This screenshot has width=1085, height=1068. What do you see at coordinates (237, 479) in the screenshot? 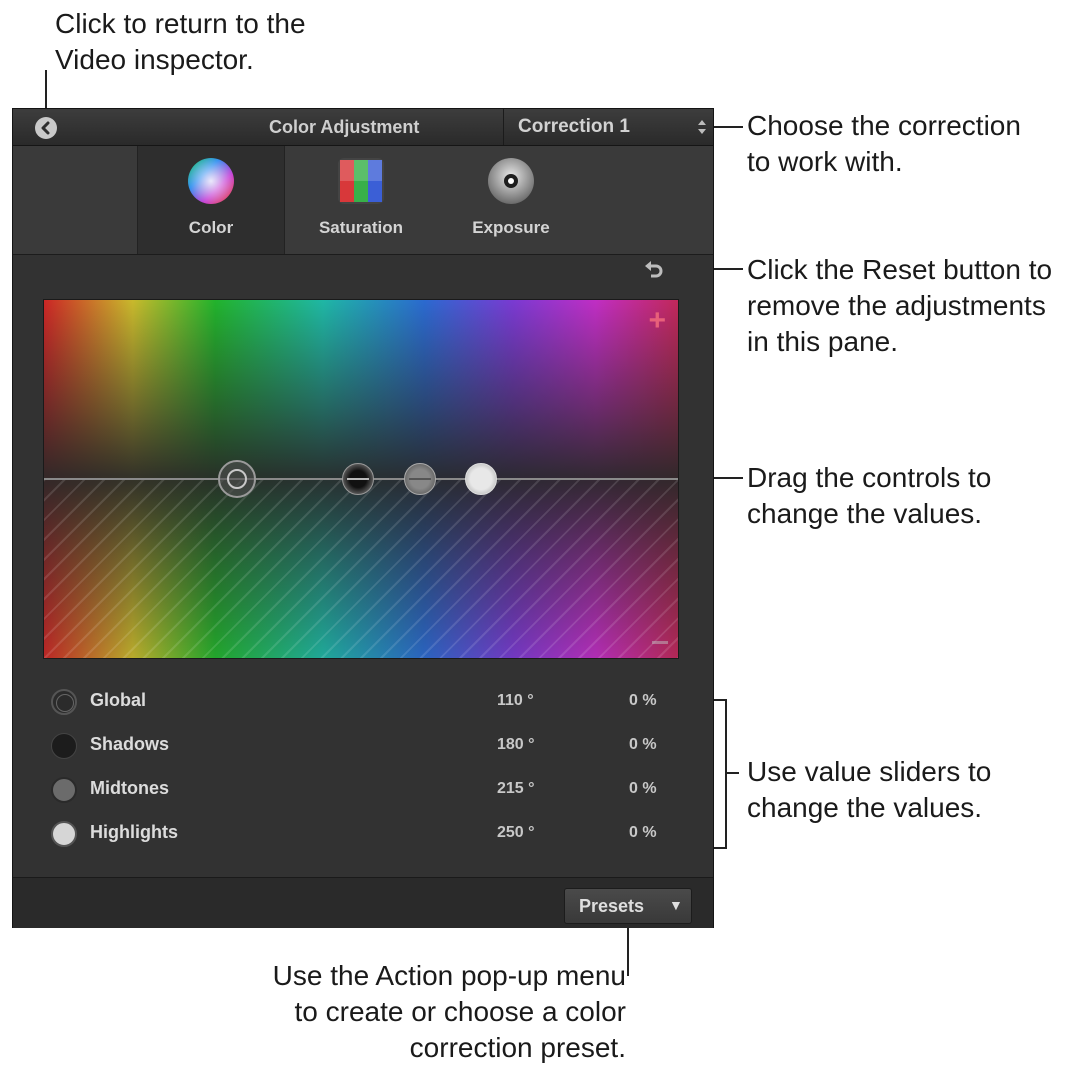
I see `global-puck` at bounding box center [237, 479].